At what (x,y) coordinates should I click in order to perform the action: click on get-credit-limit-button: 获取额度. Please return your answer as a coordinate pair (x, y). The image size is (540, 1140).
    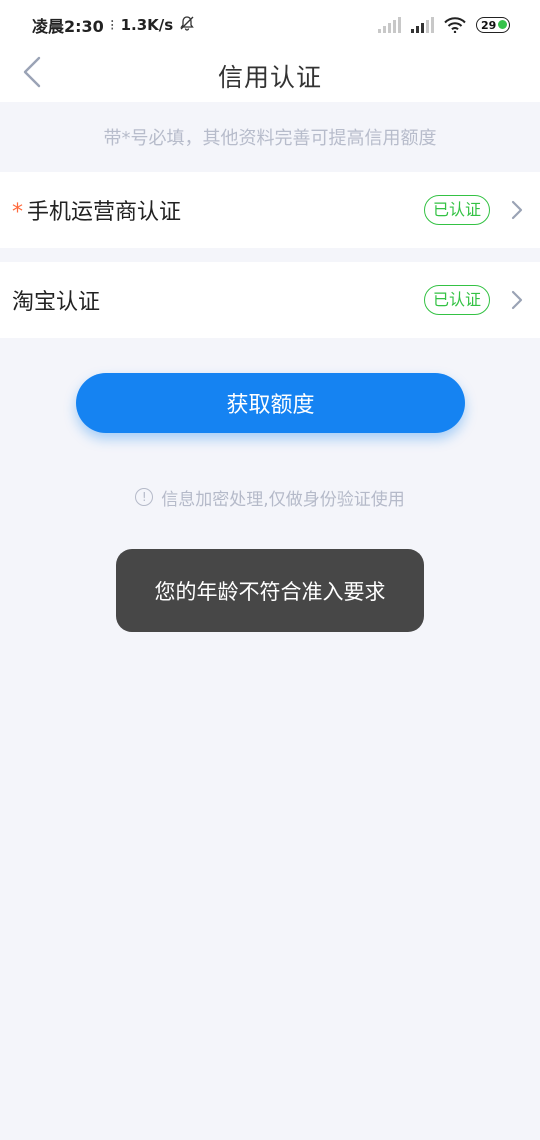
    Looking at the image, I should click on (270, 403).